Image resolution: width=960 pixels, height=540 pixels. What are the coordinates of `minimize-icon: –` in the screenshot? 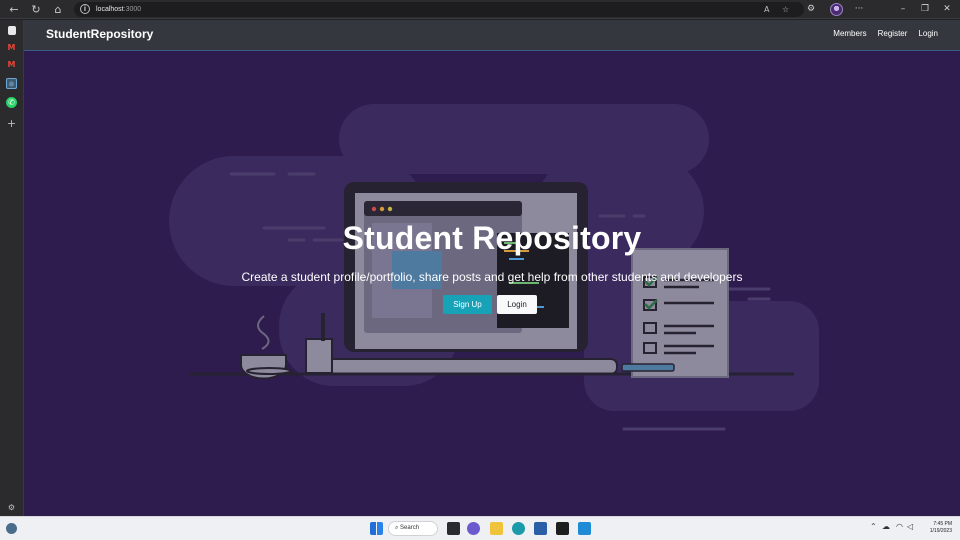 It's located at (903, 9).